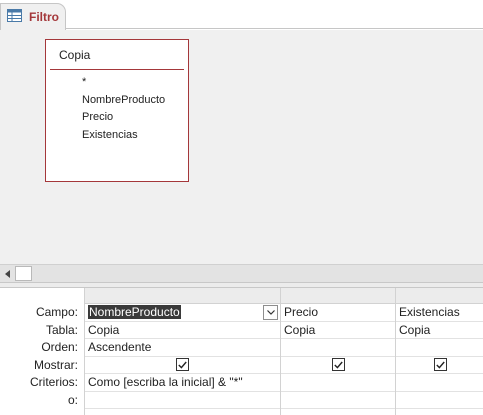  I want to click on field-list-item: *, so click(123, 83).